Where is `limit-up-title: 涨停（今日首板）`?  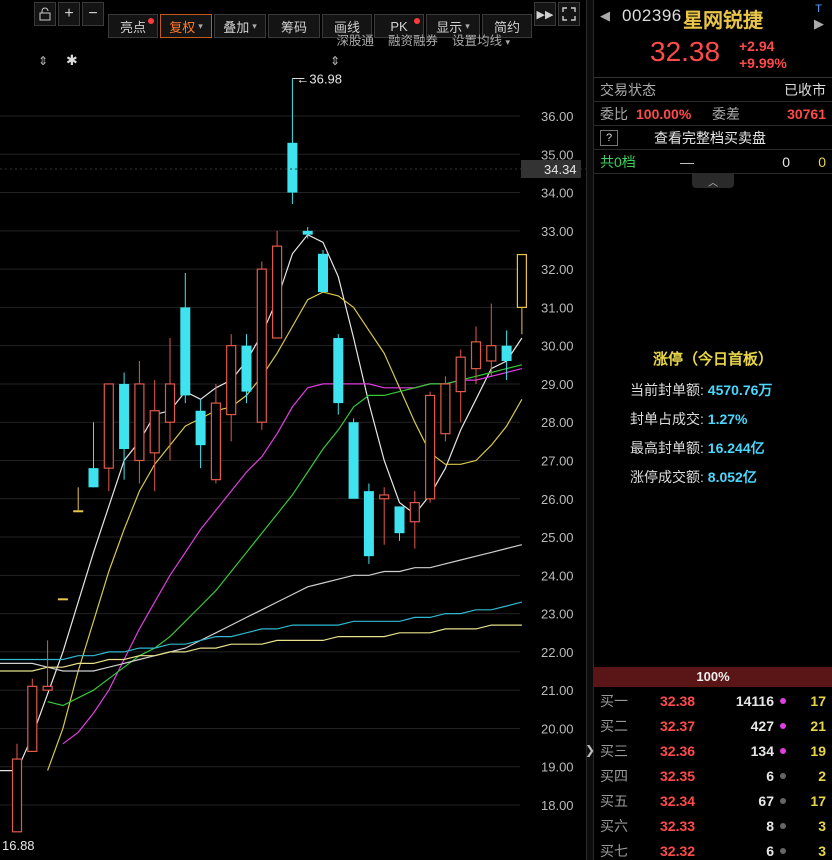
limit-up-title: 涨停（今日首板） is located at coordinates (712, 359).